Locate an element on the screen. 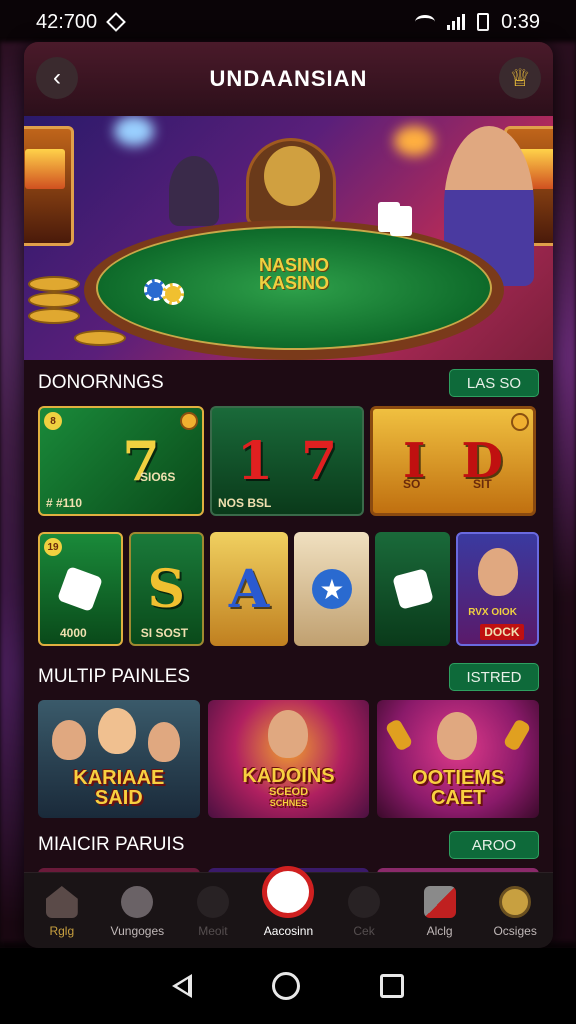 The height and width of the screenshot is (1024, 576). spotlight is located at coordinates (414, 141).